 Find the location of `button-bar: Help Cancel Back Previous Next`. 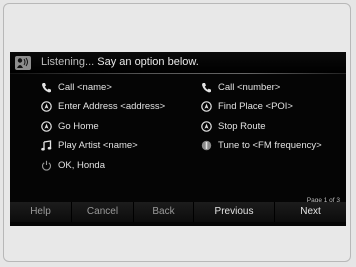

button-bar: Help Cancel Back Previous Next is located at coordinates (178, 212).